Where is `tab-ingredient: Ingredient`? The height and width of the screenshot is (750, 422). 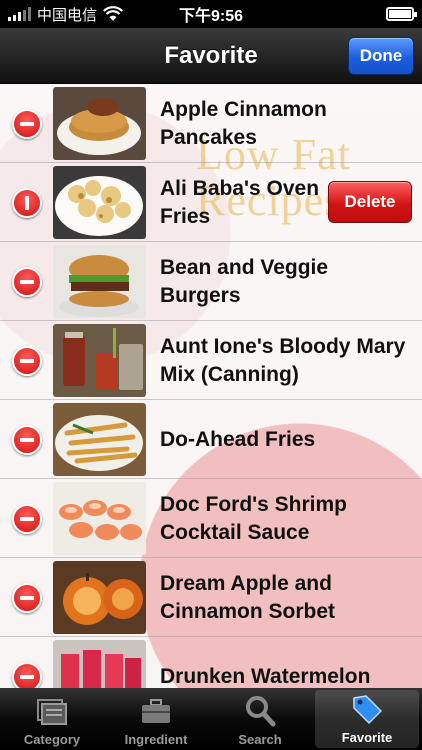
tab-ingredient: Ingredient is located at coordinates (156, 719).